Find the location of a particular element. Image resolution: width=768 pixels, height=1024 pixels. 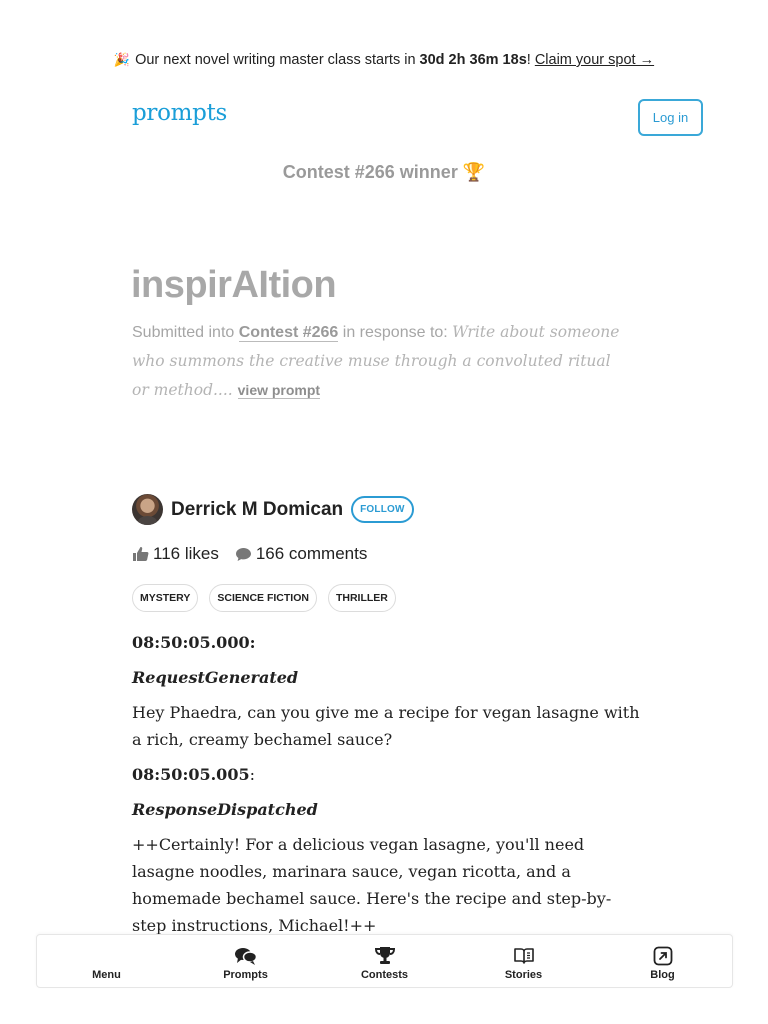

login-button: Log in is located at coordinates (670, 117).